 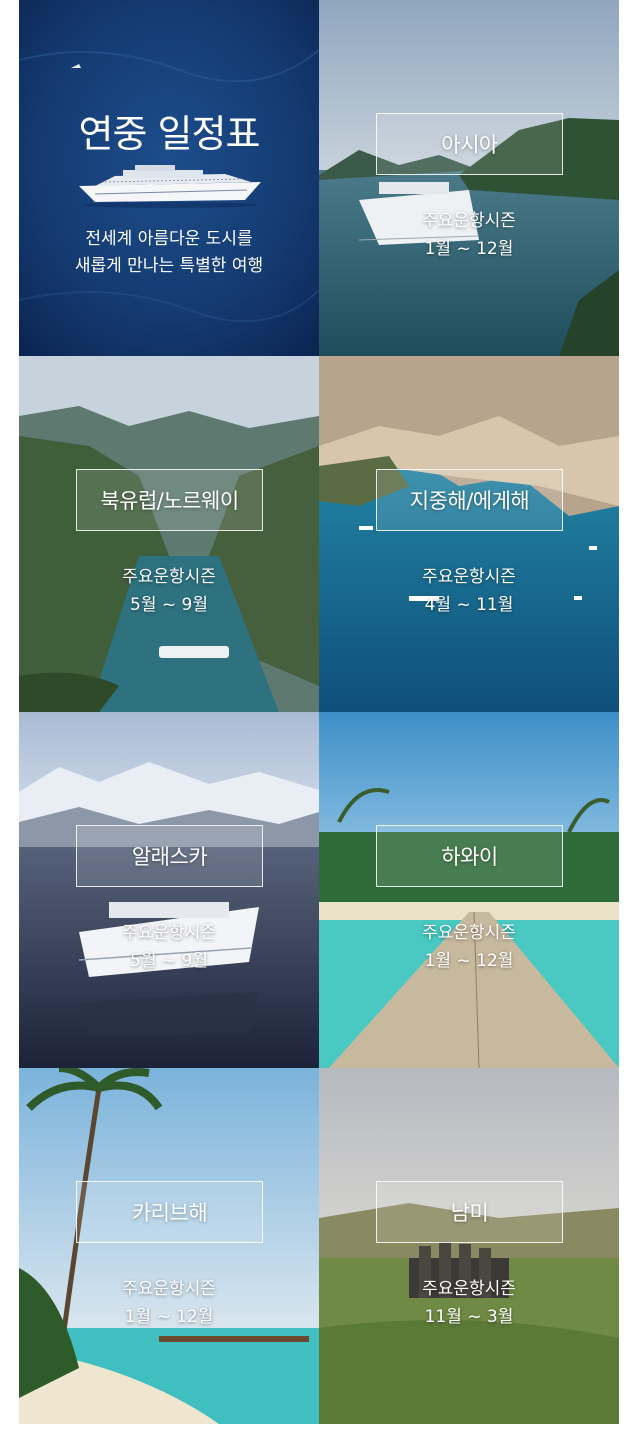 I want to click on region-label-hawaii: 하와이, so click(x=469, y=856).